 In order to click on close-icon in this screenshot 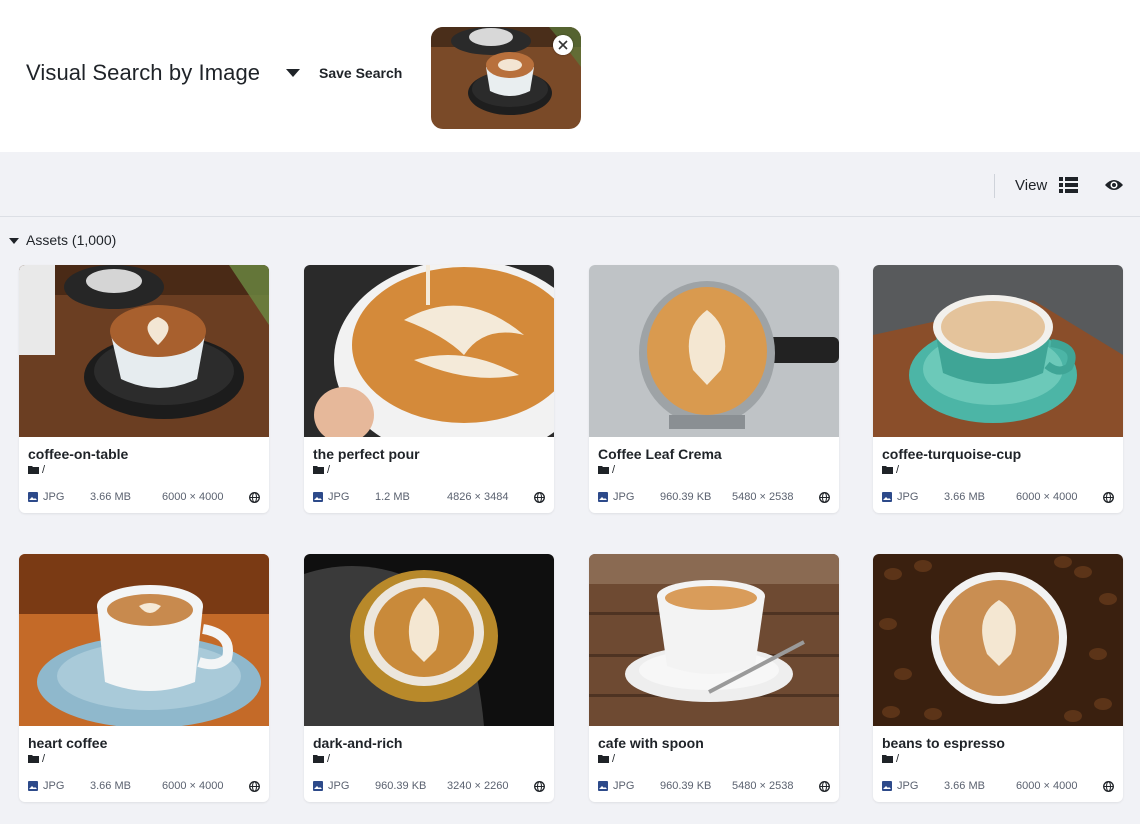, I will do `click(563, 45)`.